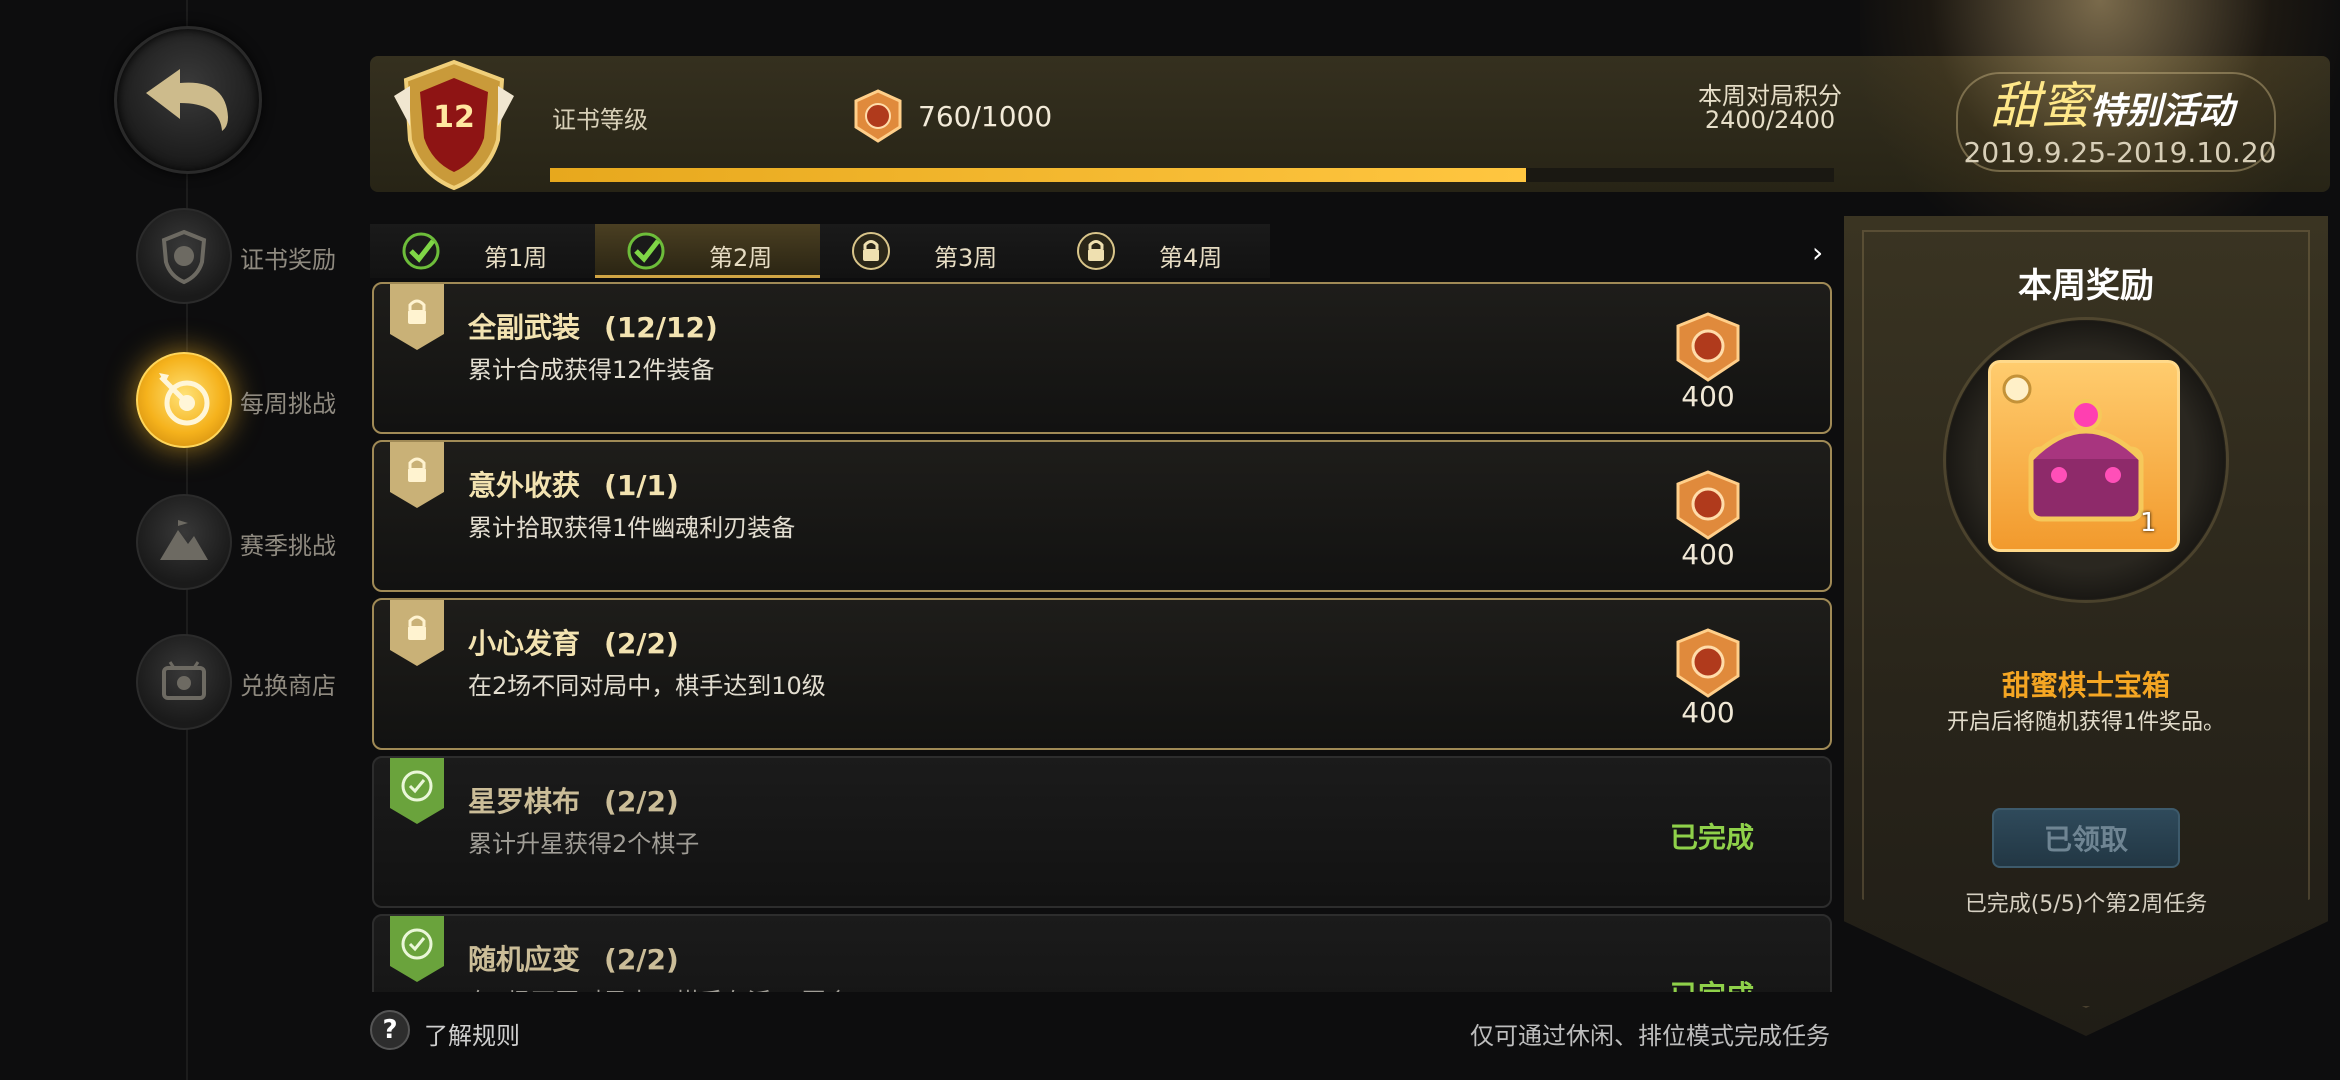  Describe the element at coordinates (741, 258) in the screenshot. I see `tab-label: 第2周` at that location.